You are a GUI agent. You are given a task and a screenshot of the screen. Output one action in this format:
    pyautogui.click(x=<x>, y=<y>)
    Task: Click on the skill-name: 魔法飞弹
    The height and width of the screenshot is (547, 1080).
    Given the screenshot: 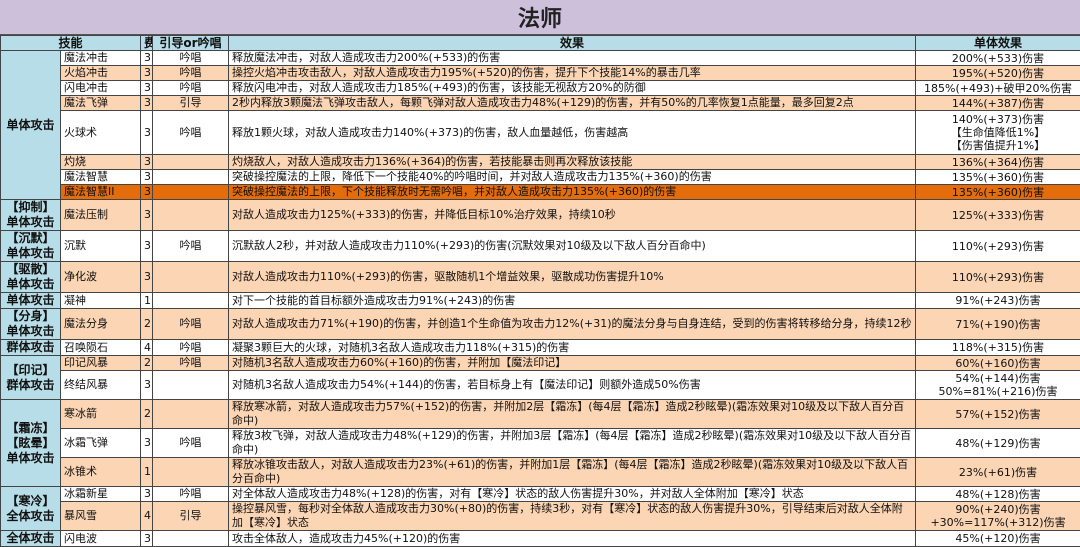 What is the action you would take?
    pyautogui.click(x=101, y=103)
    